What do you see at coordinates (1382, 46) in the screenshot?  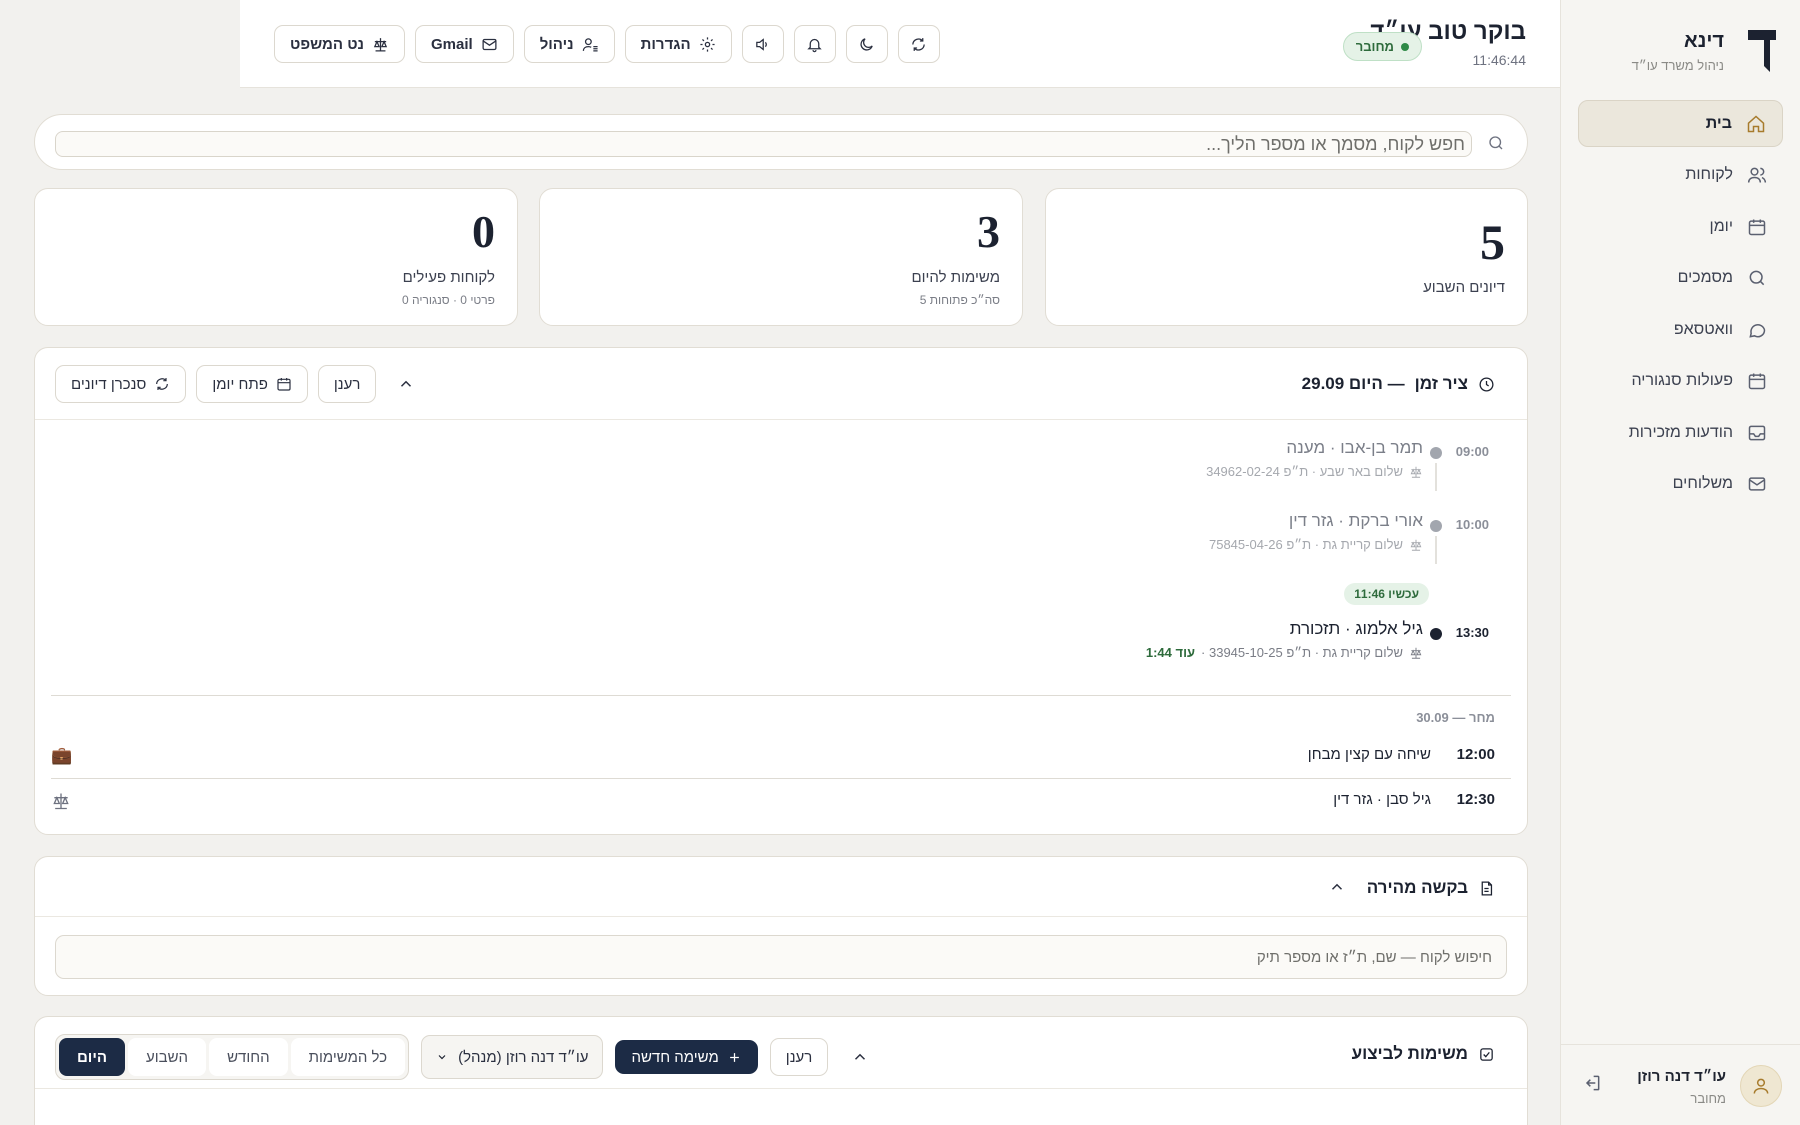 I see `status-badge: מחובר` at bounding box center [1382, 46].